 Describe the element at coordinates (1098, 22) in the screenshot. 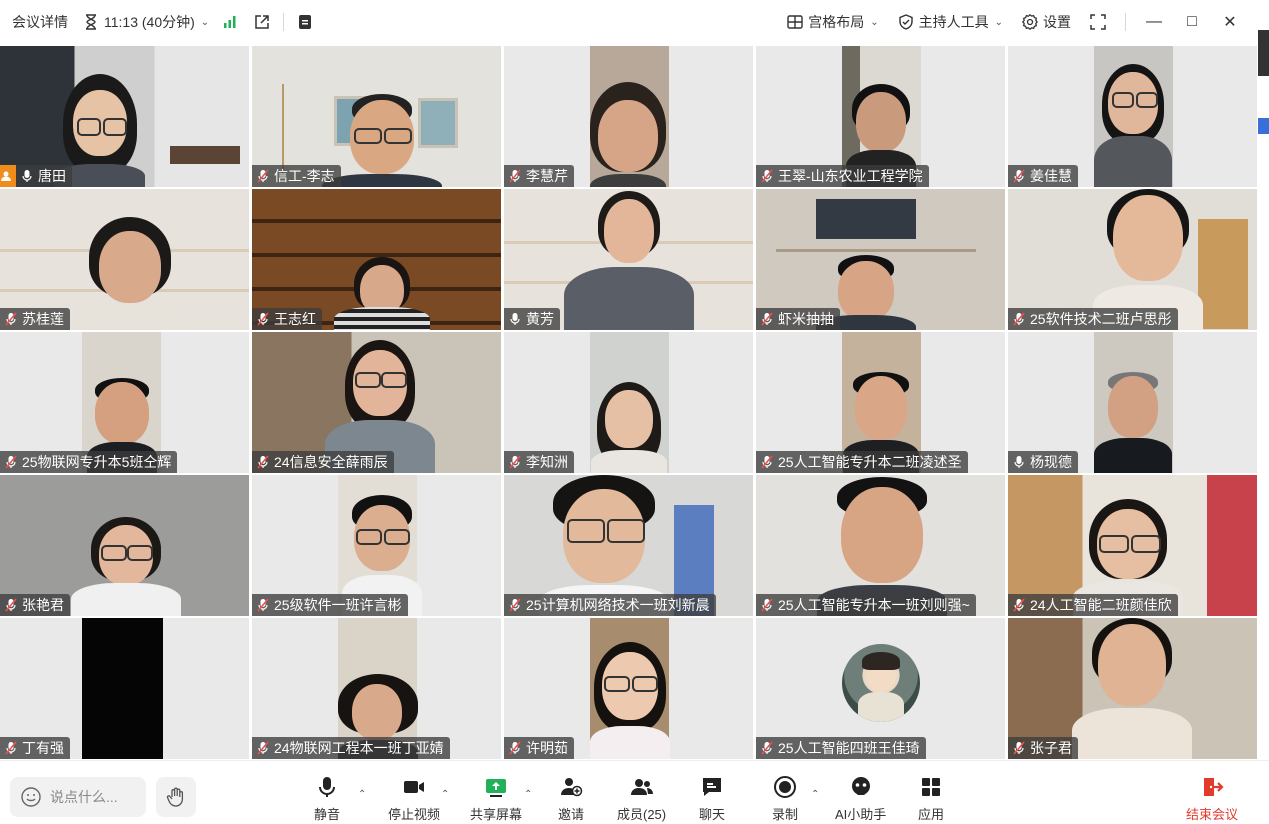

I see `fullscreen-icon` at that location.